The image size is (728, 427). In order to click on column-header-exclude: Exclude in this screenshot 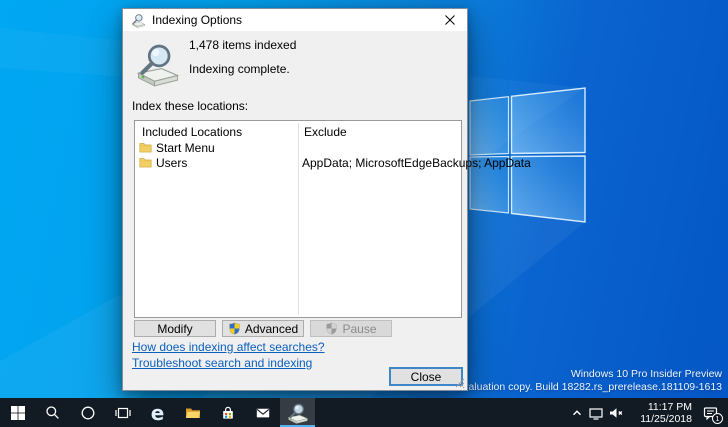, I will do `click(325, 132)`.